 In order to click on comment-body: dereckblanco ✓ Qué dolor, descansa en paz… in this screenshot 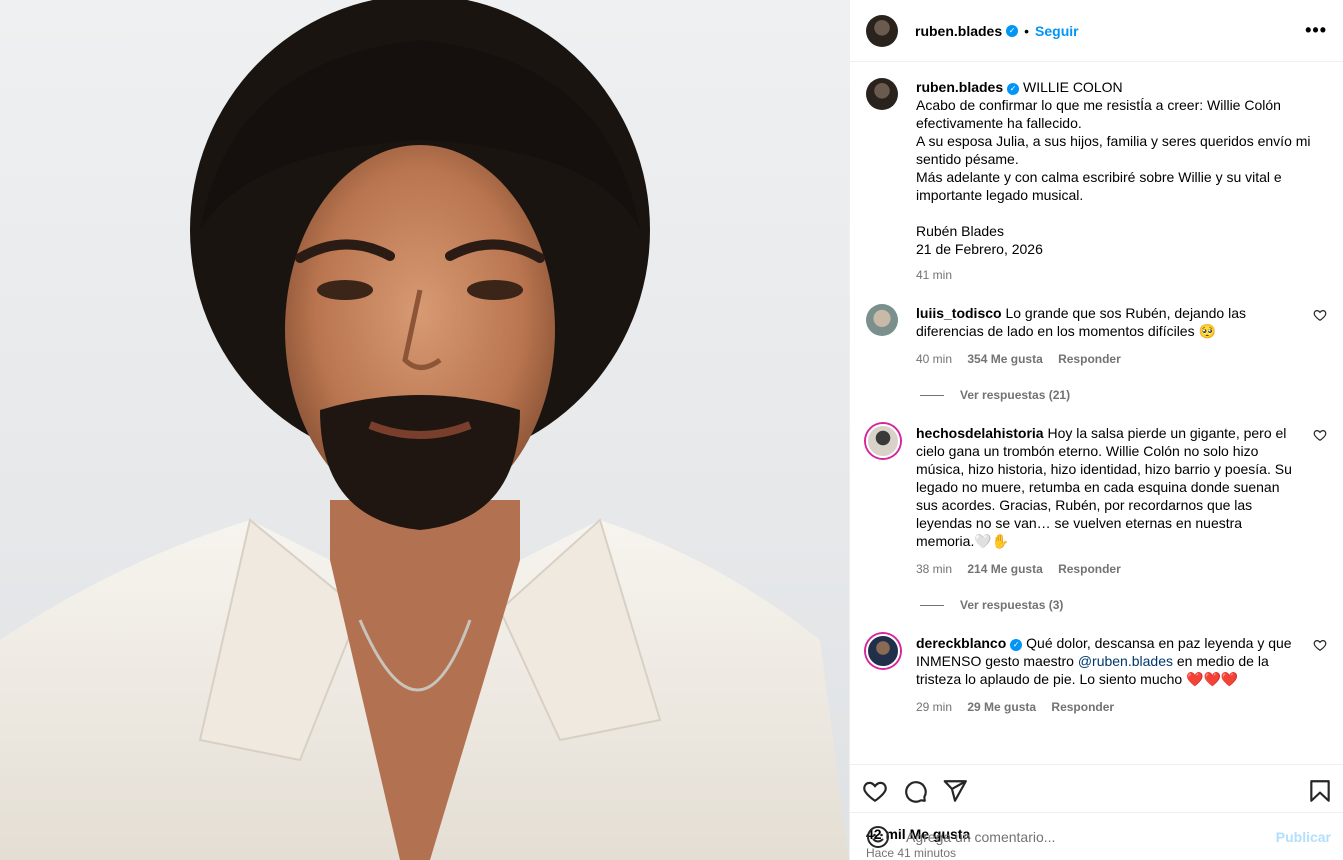, I will do `click(1109, 674)`.